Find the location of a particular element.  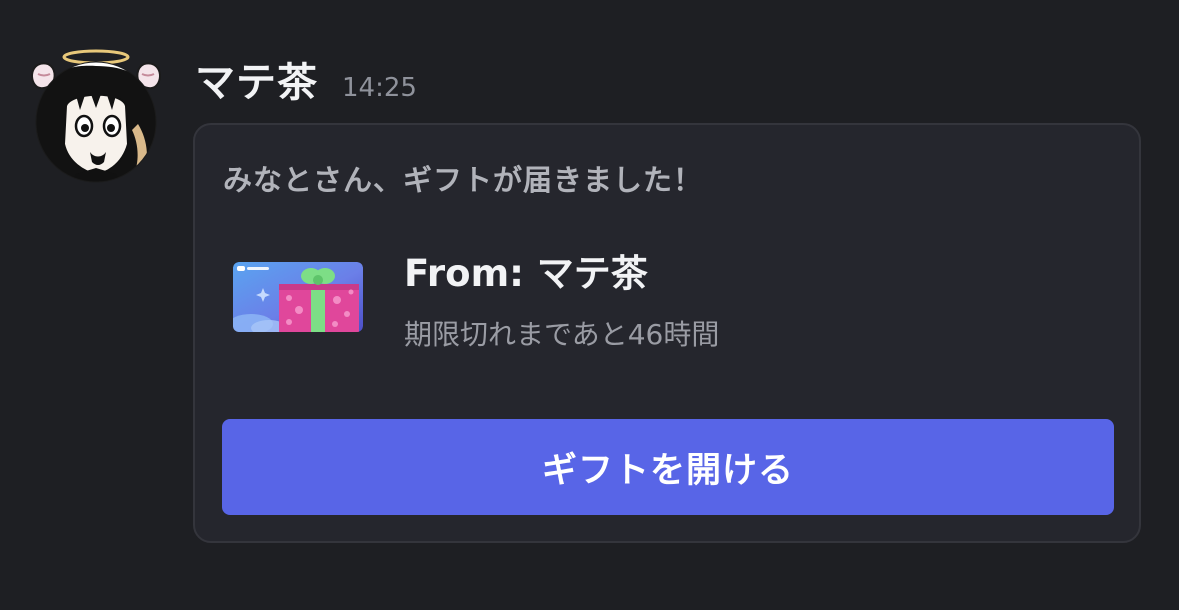

gift-expiry: 期限切れまであと46時間 is located at coordinates (562, 334).